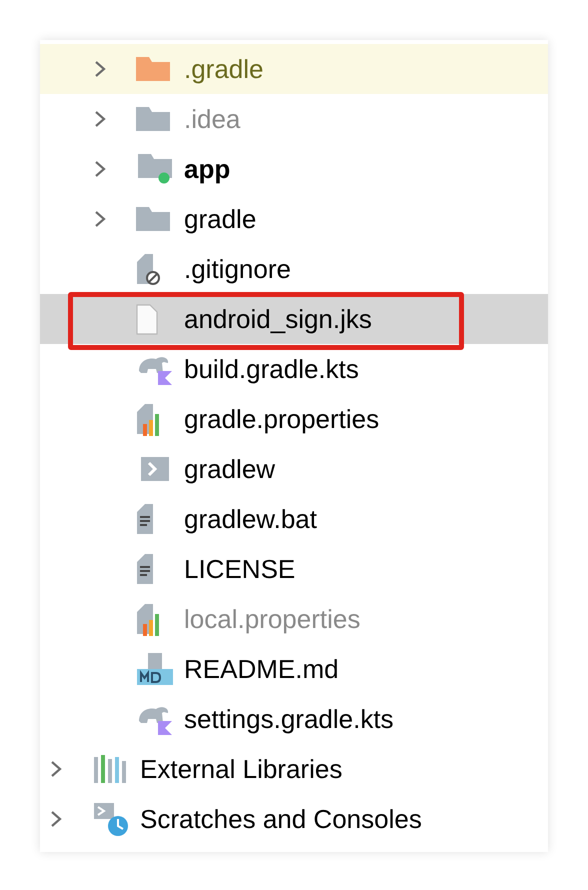 The width and height of the screenshot is (588, 890). I want to click on tree-row: android_sign.jks, so click(294, 319).